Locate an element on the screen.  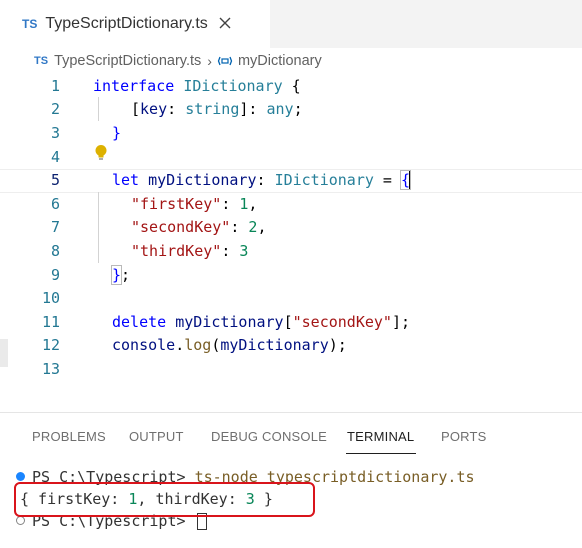
tab-terminal: TERMINAL is located at coordinates (380, 436).